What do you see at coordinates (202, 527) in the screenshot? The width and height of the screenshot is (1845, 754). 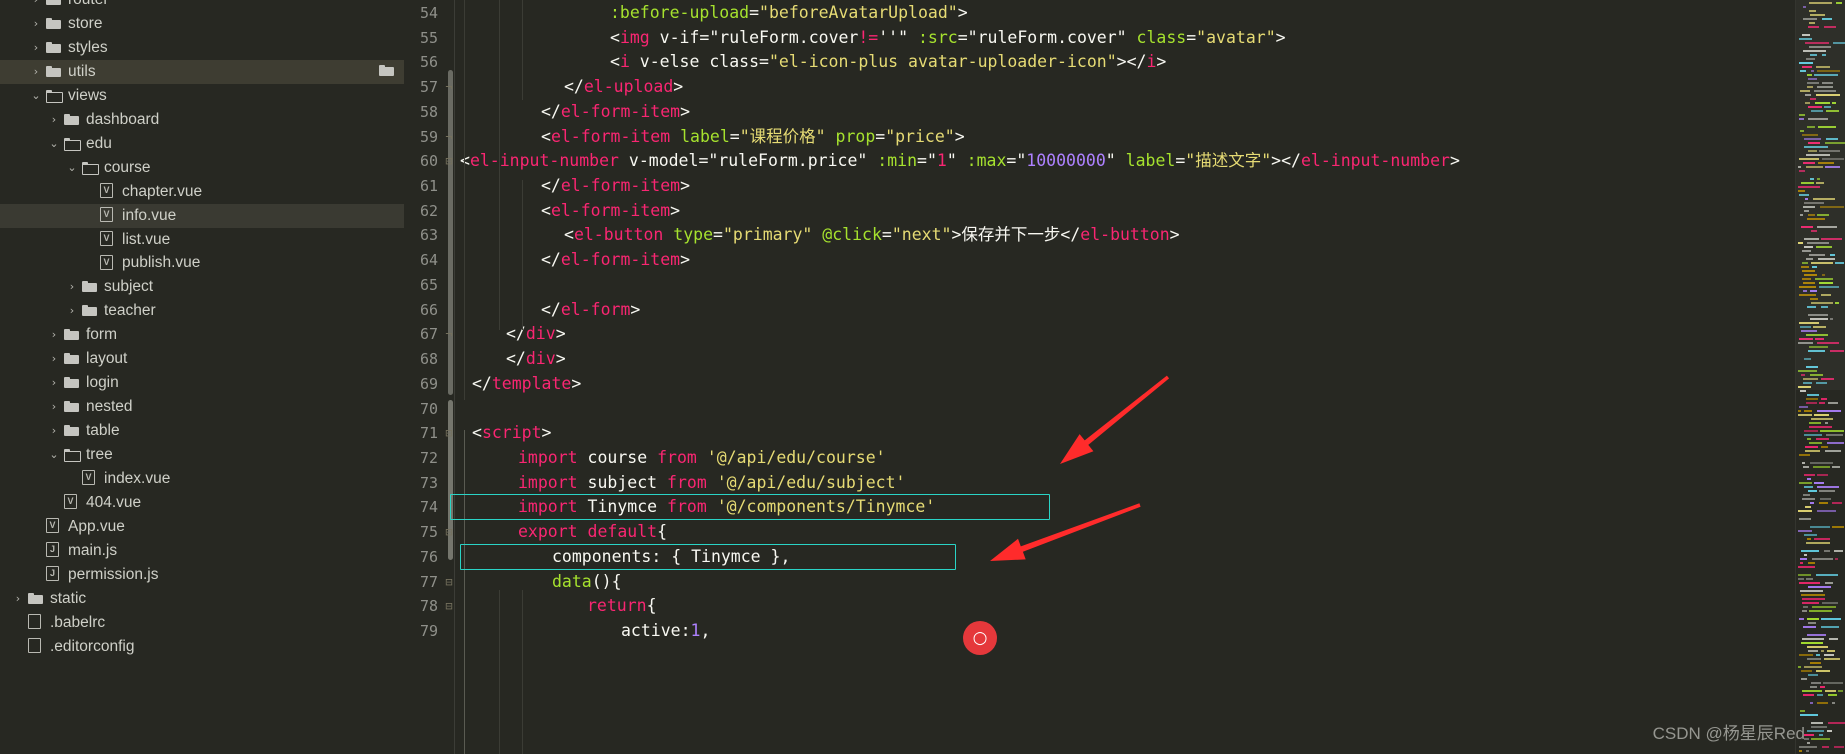 I see `tree-item-app-vue: V App.vue` at bounding box center [202, 527].